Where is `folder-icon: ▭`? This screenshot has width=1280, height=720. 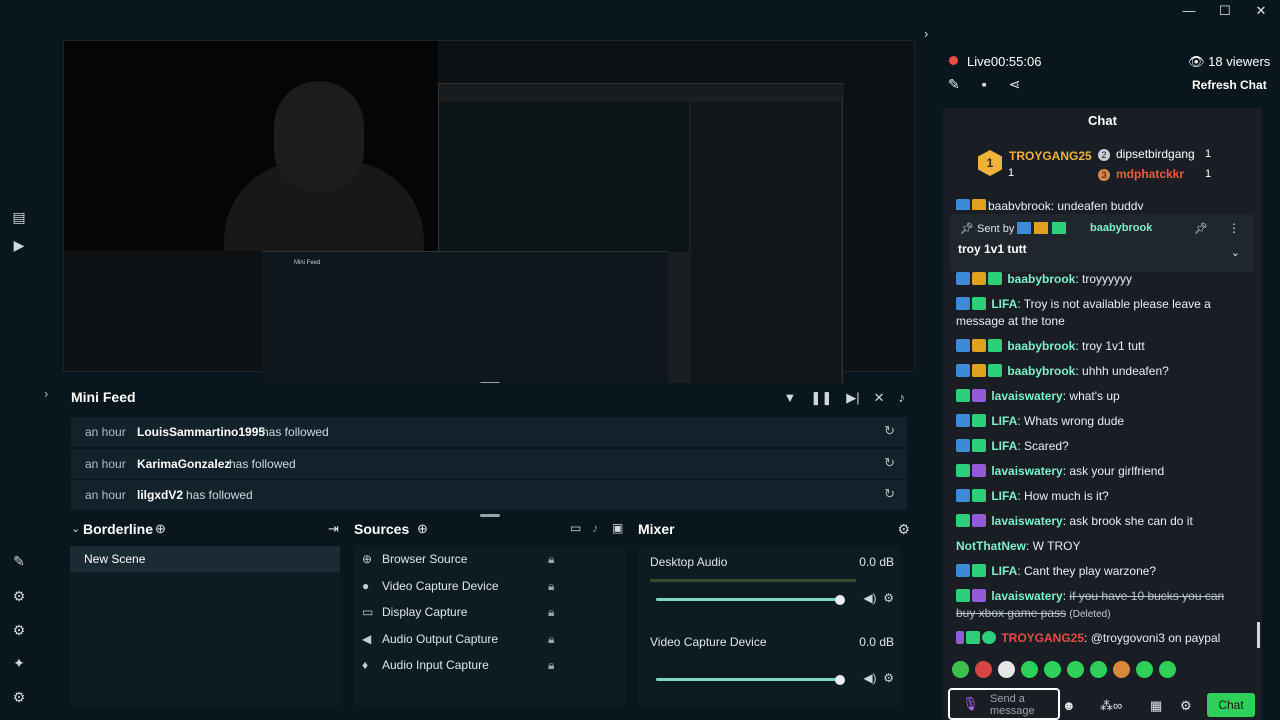 folder-icon: ▭ is located at coordinates (575, 528).